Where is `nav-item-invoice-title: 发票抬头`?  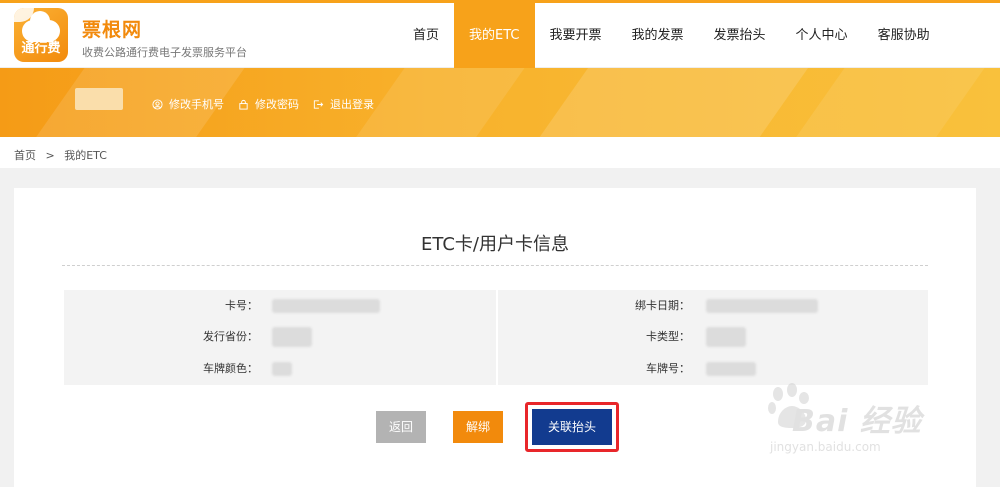
nav-item-invoice-title: 发票抬头 is located at coordinates (740, 35).